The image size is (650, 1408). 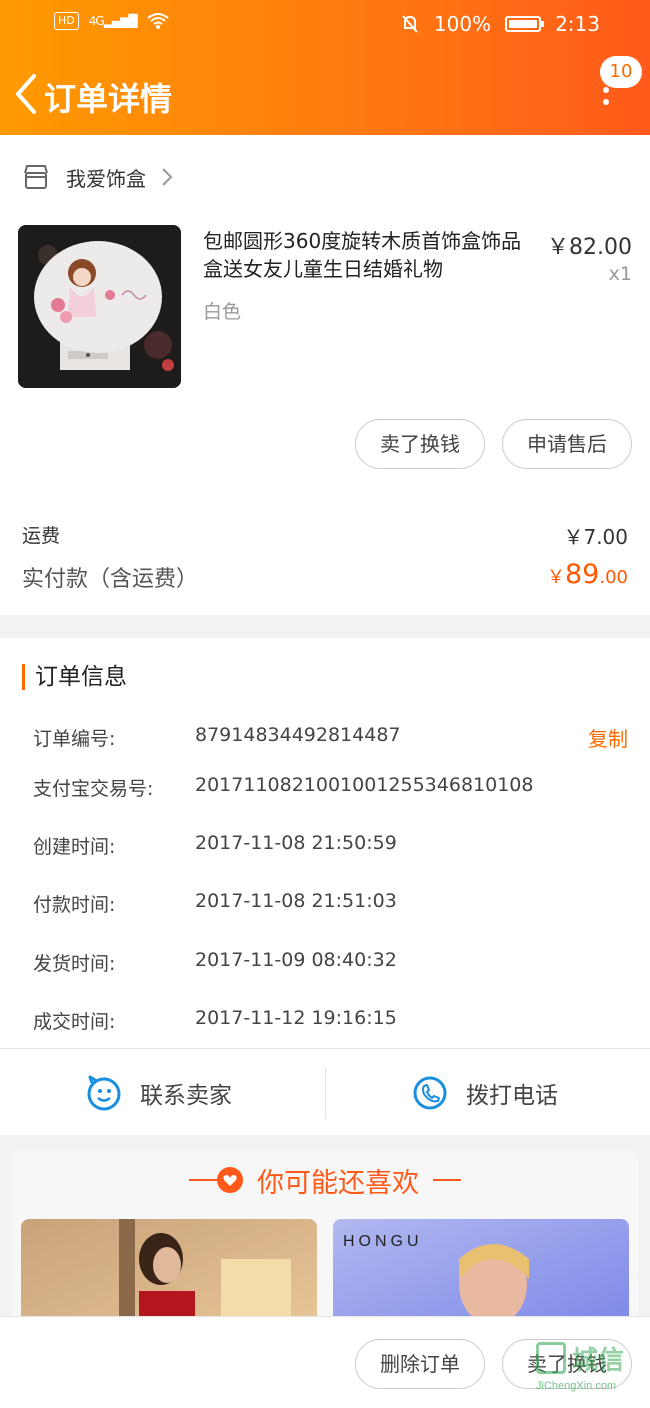 I want to click on hd-badge: HD, so click(x=66, y=21).